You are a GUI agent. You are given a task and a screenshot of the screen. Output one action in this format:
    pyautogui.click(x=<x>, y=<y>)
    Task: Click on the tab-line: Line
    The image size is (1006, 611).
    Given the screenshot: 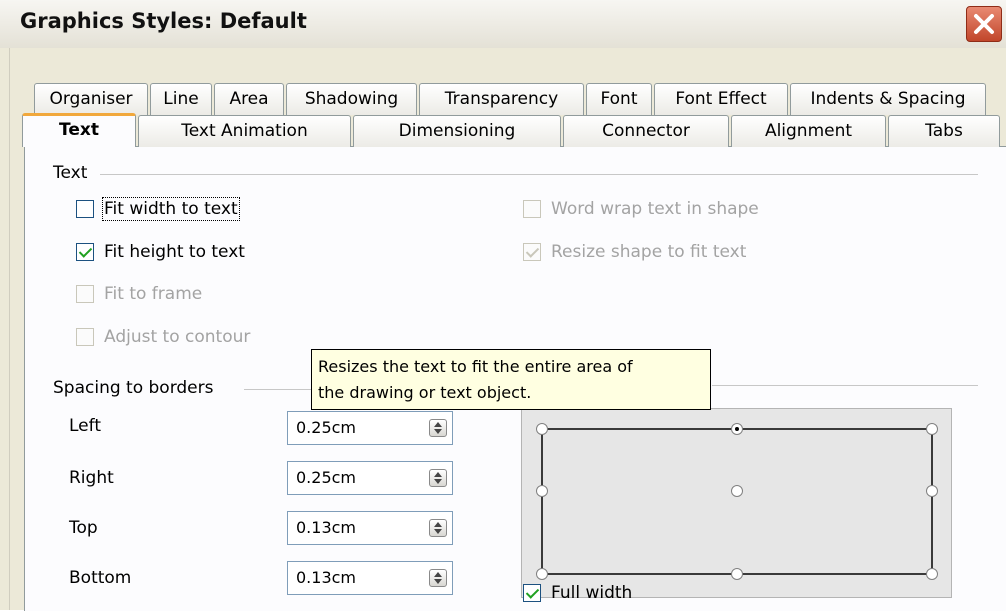 What is the action you would take?
    pyautogui.click(x=181, y=99)
    